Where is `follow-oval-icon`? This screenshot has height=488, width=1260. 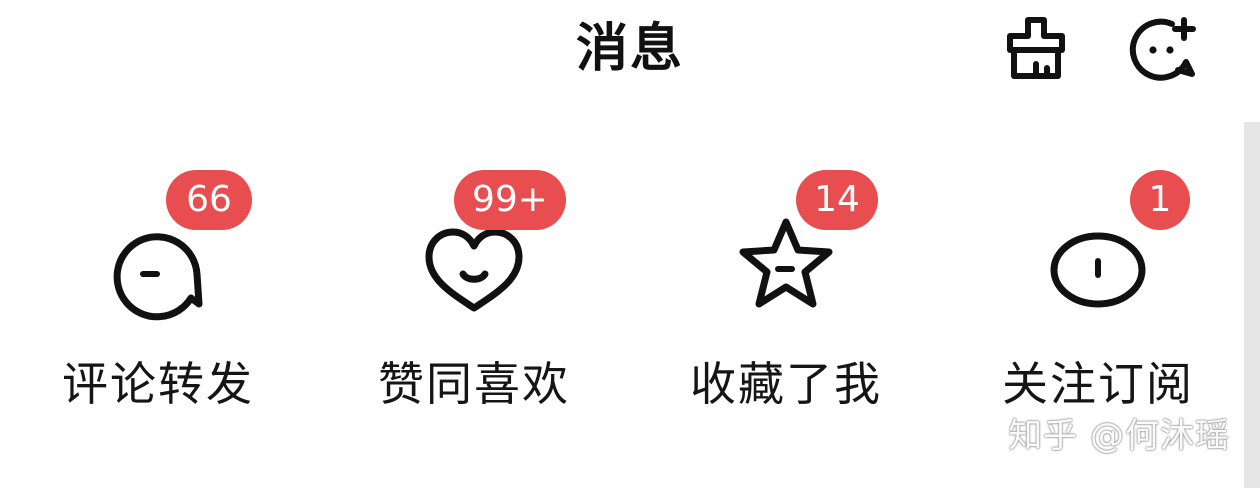 follow-oval-icon is located at coordinates (1098, 267).